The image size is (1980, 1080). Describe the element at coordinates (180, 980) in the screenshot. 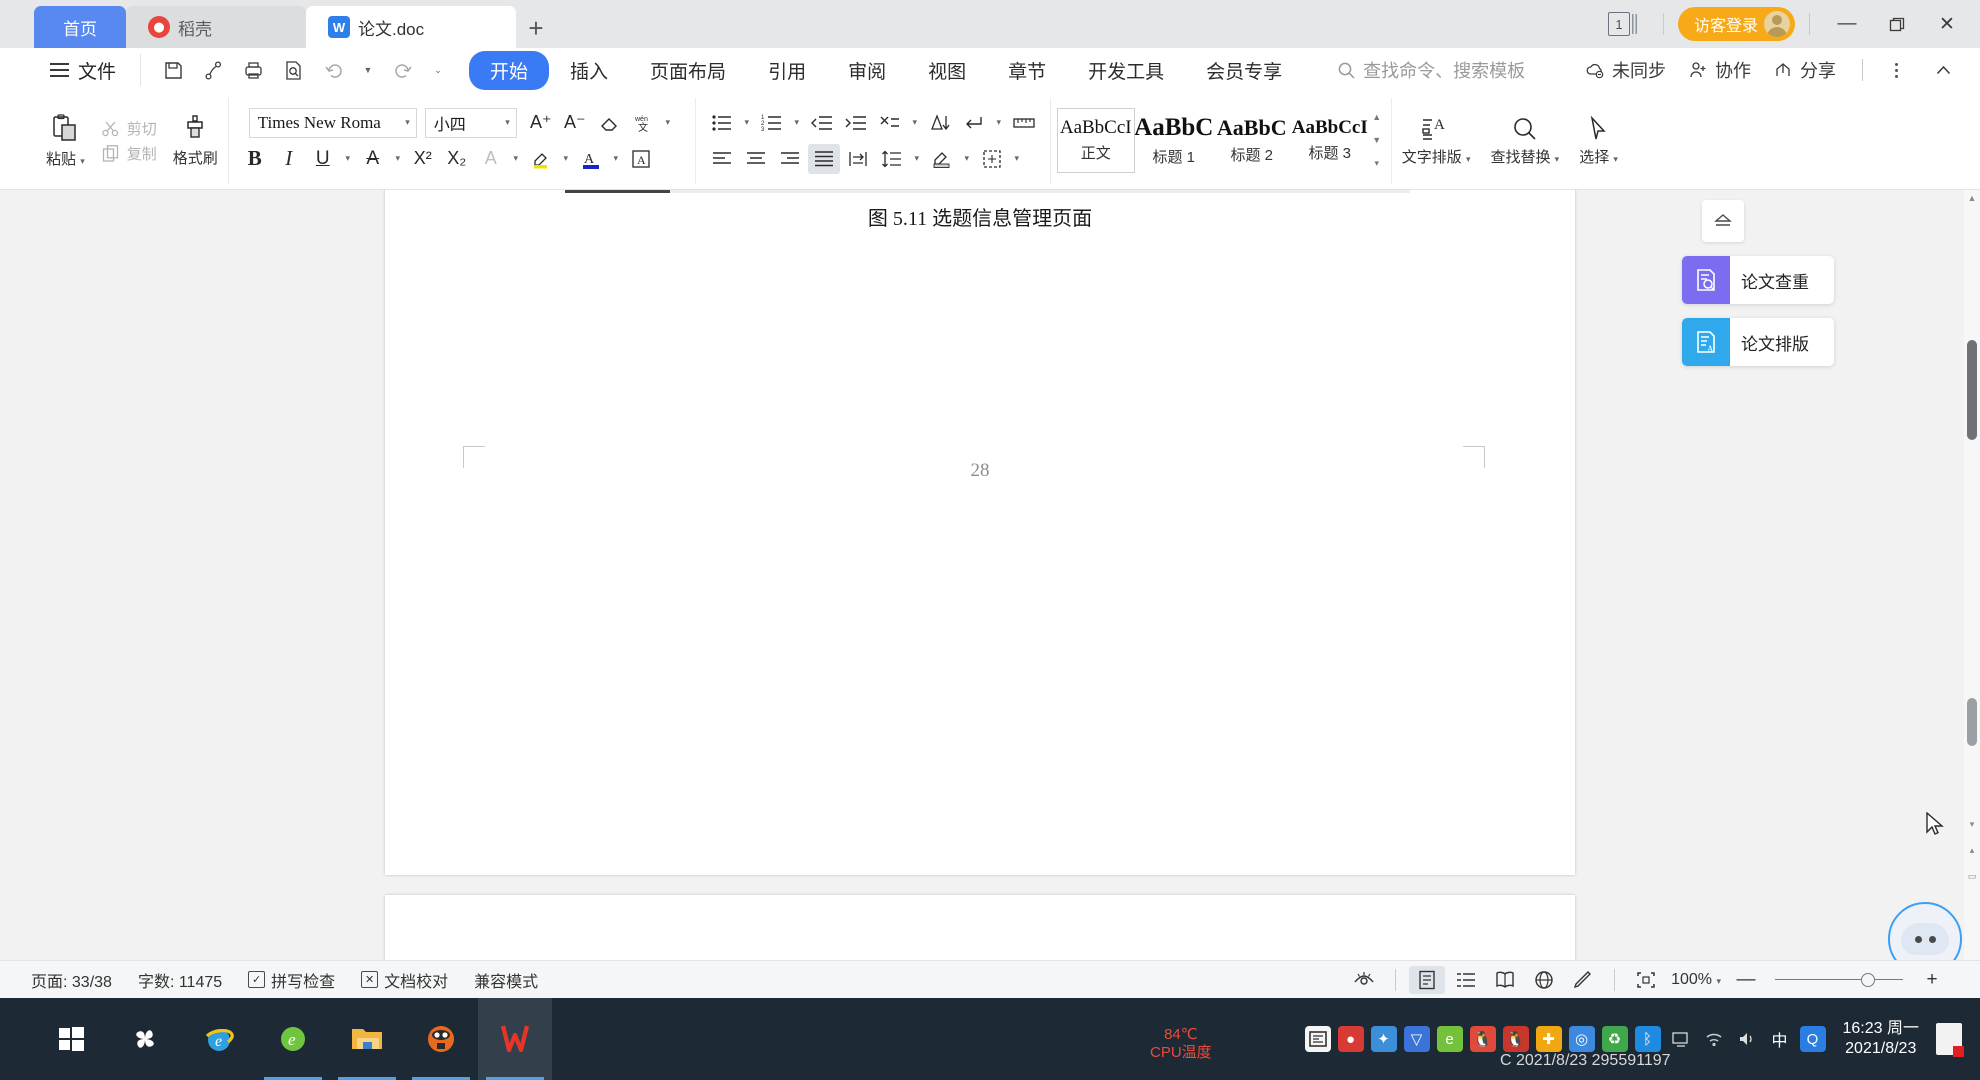

I see `word-count-indicator: 字数: 11475` at that location.